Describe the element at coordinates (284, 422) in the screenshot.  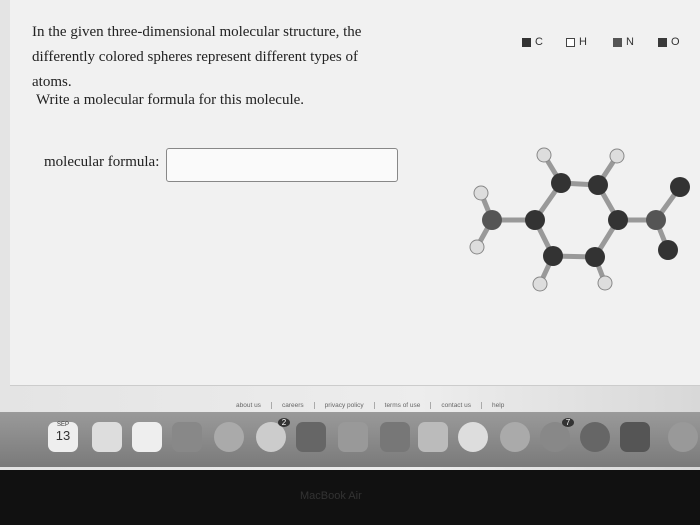
I see `badge: 2` at that location.